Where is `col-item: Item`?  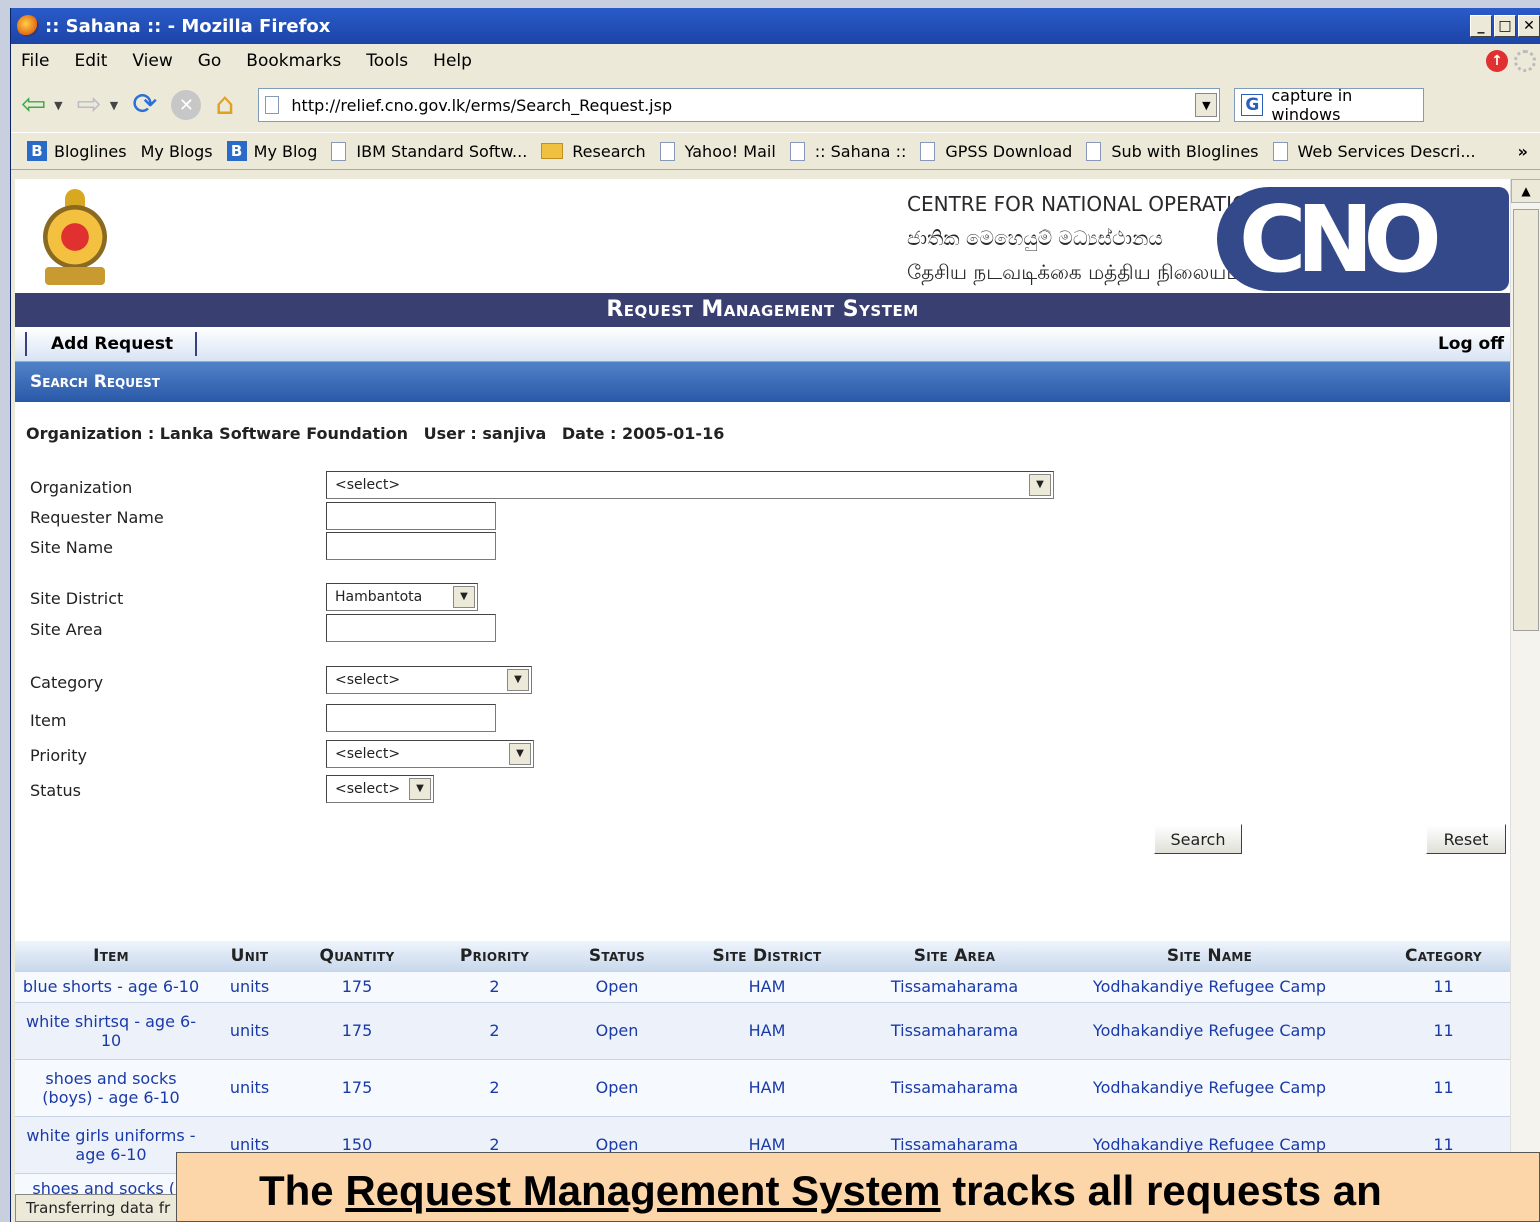
col-item: Item is located at coordinates (111, 956).